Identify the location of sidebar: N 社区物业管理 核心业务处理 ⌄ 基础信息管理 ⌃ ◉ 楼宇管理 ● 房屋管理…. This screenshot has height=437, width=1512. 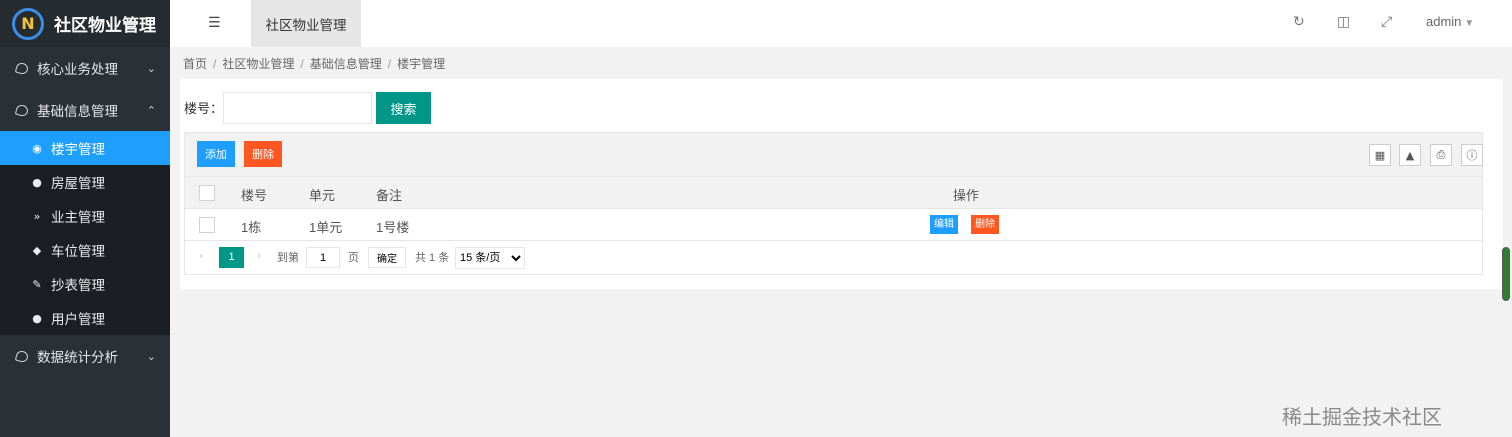
(85, 218).